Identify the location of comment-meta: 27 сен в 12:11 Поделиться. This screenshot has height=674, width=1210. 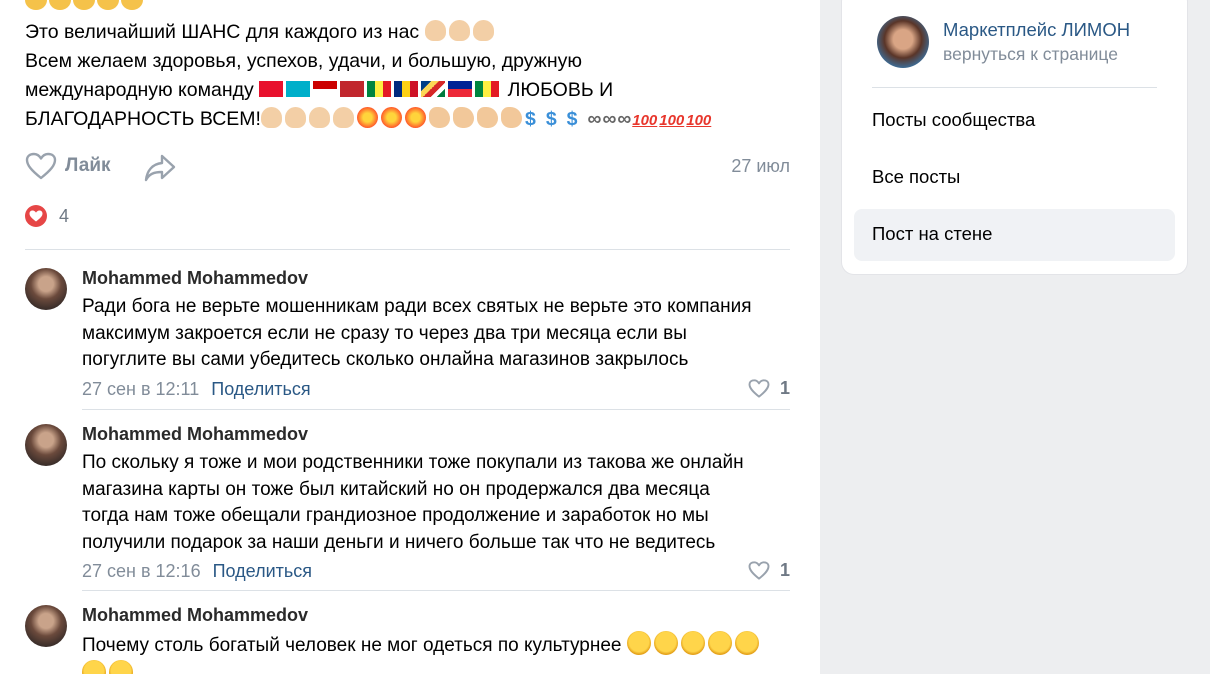
(196, 389).